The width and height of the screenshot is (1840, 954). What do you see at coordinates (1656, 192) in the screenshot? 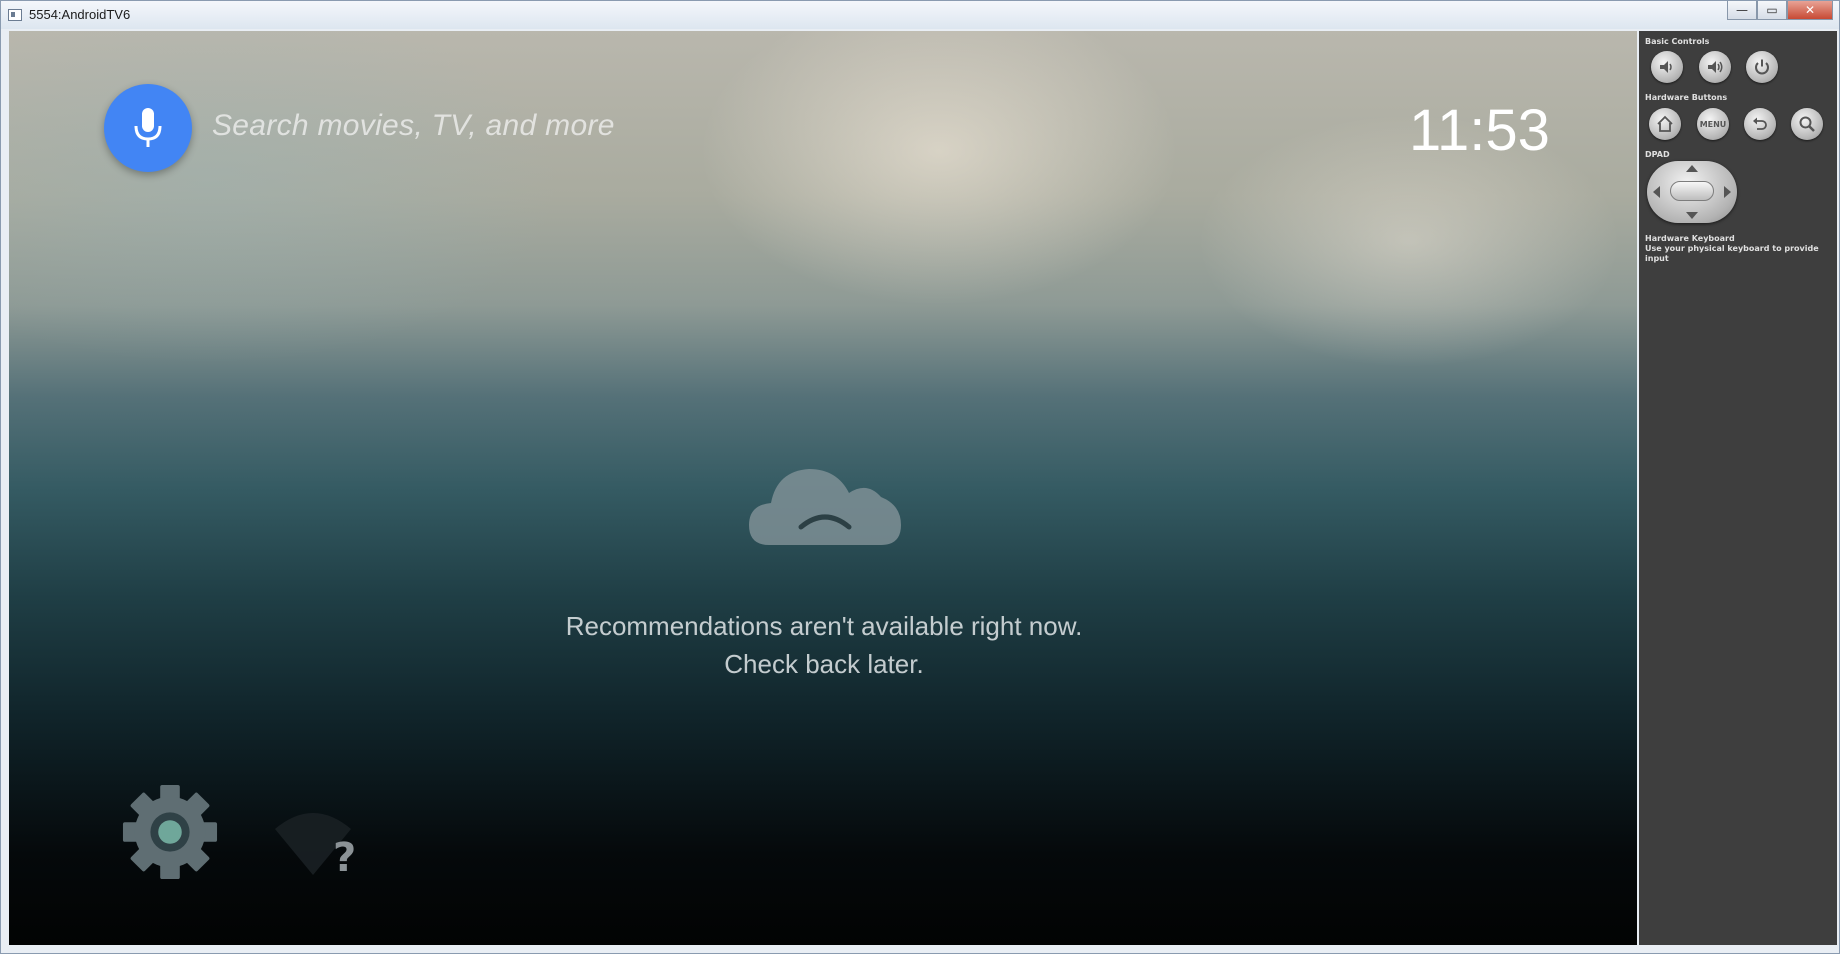
I see `dpad-left-arrow` at bounding box center [1656, 192].